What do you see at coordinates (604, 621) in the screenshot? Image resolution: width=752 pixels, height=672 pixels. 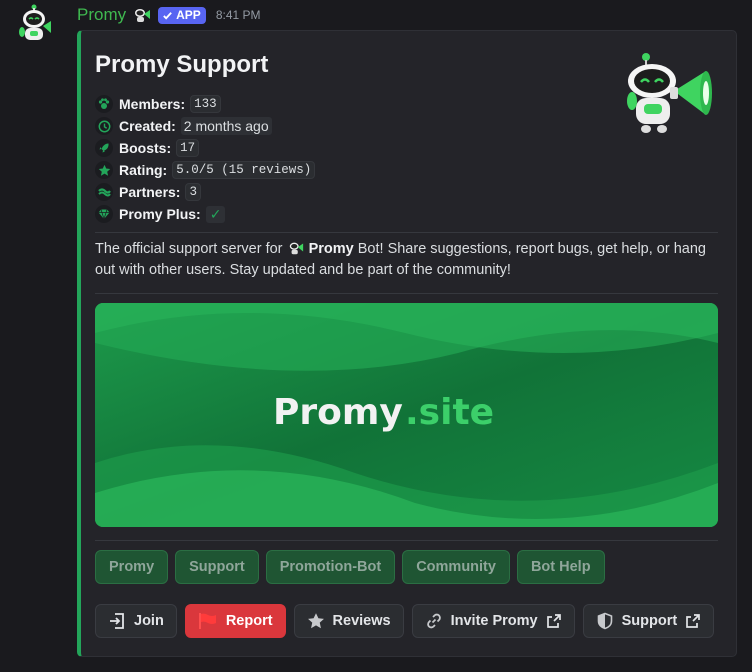 I see `shield-icon` at bounding box center [604, 621].